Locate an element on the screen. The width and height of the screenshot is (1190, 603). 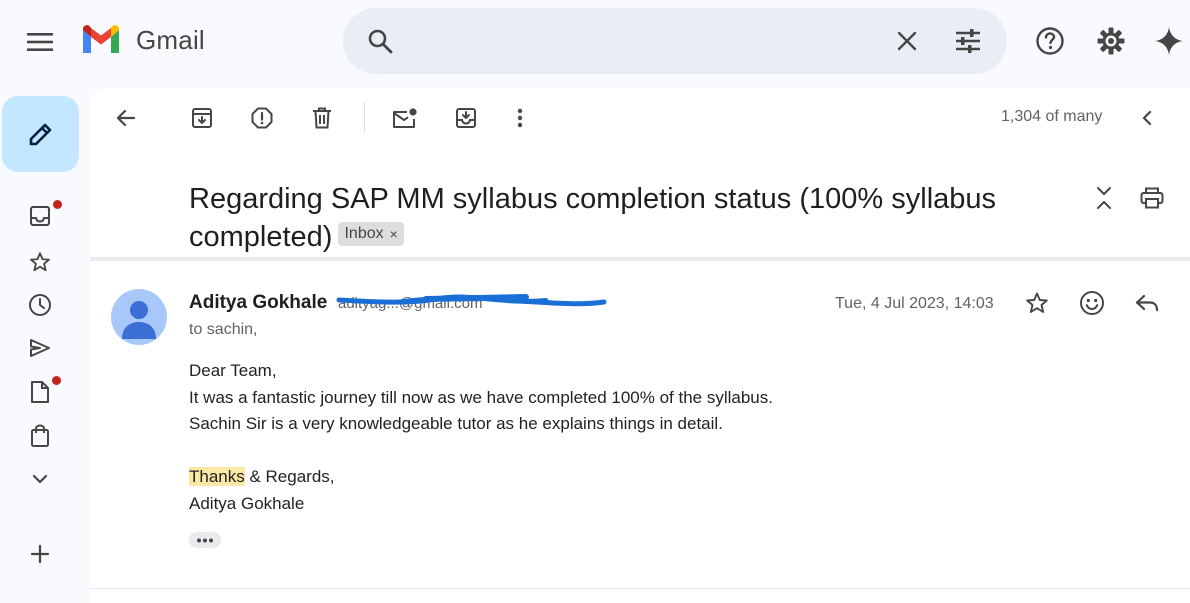
body-signoff: Thanks & Regards, is located at coordinates (481, 477).